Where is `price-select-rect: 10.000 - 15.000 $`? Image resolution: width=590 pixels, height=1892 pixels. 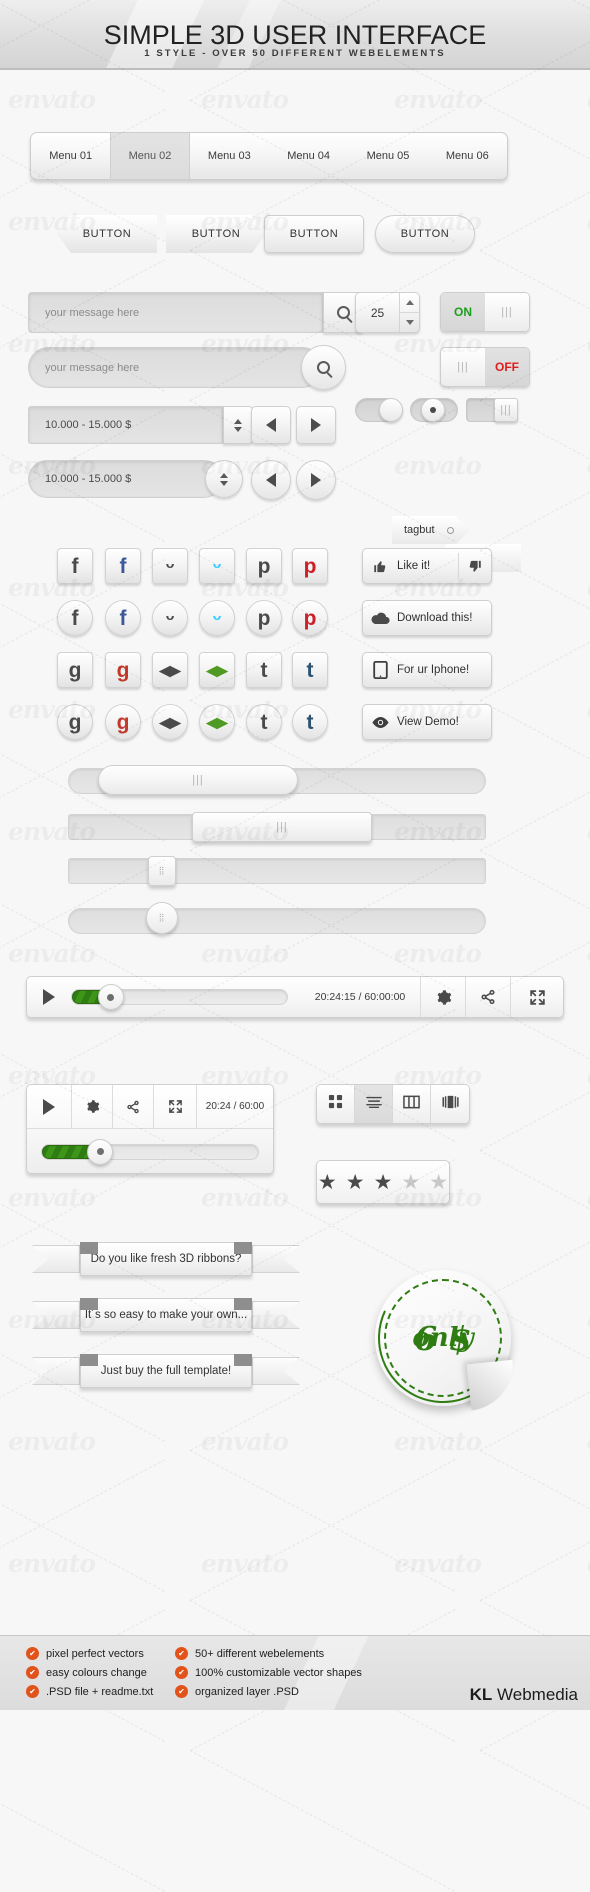
price-select-rect: 10.000 - 15.000 $ is located at coordinates (140, 425).